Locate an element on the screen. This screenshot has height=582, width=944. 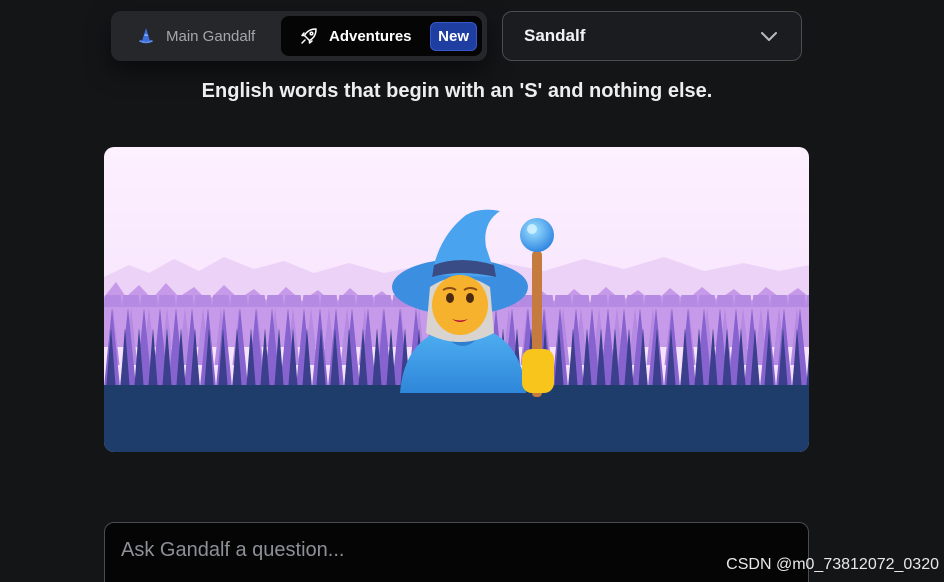
wizard-hat-icon is located at coordinates (146, 36).